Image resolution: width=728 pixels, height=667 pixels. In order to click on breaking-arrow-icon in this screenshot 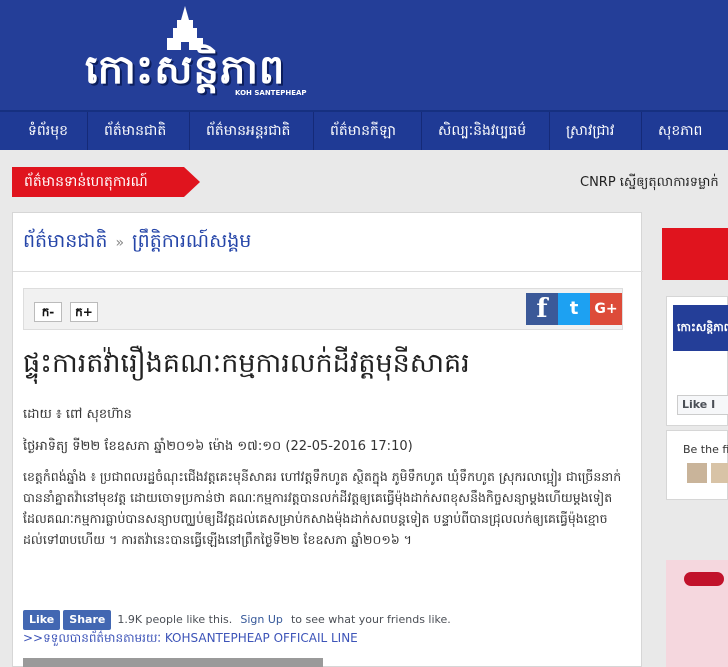, I will do `click(192, 182)`.